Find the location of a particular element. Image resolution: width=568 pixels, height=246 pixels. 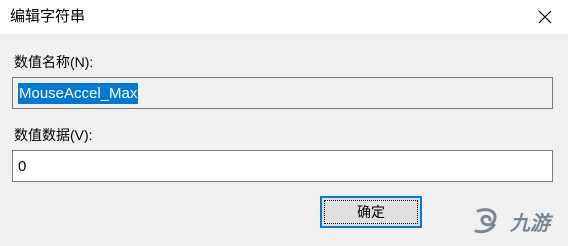

value-name-field: MouseAccel_Max is located at coordinates (282, 93).